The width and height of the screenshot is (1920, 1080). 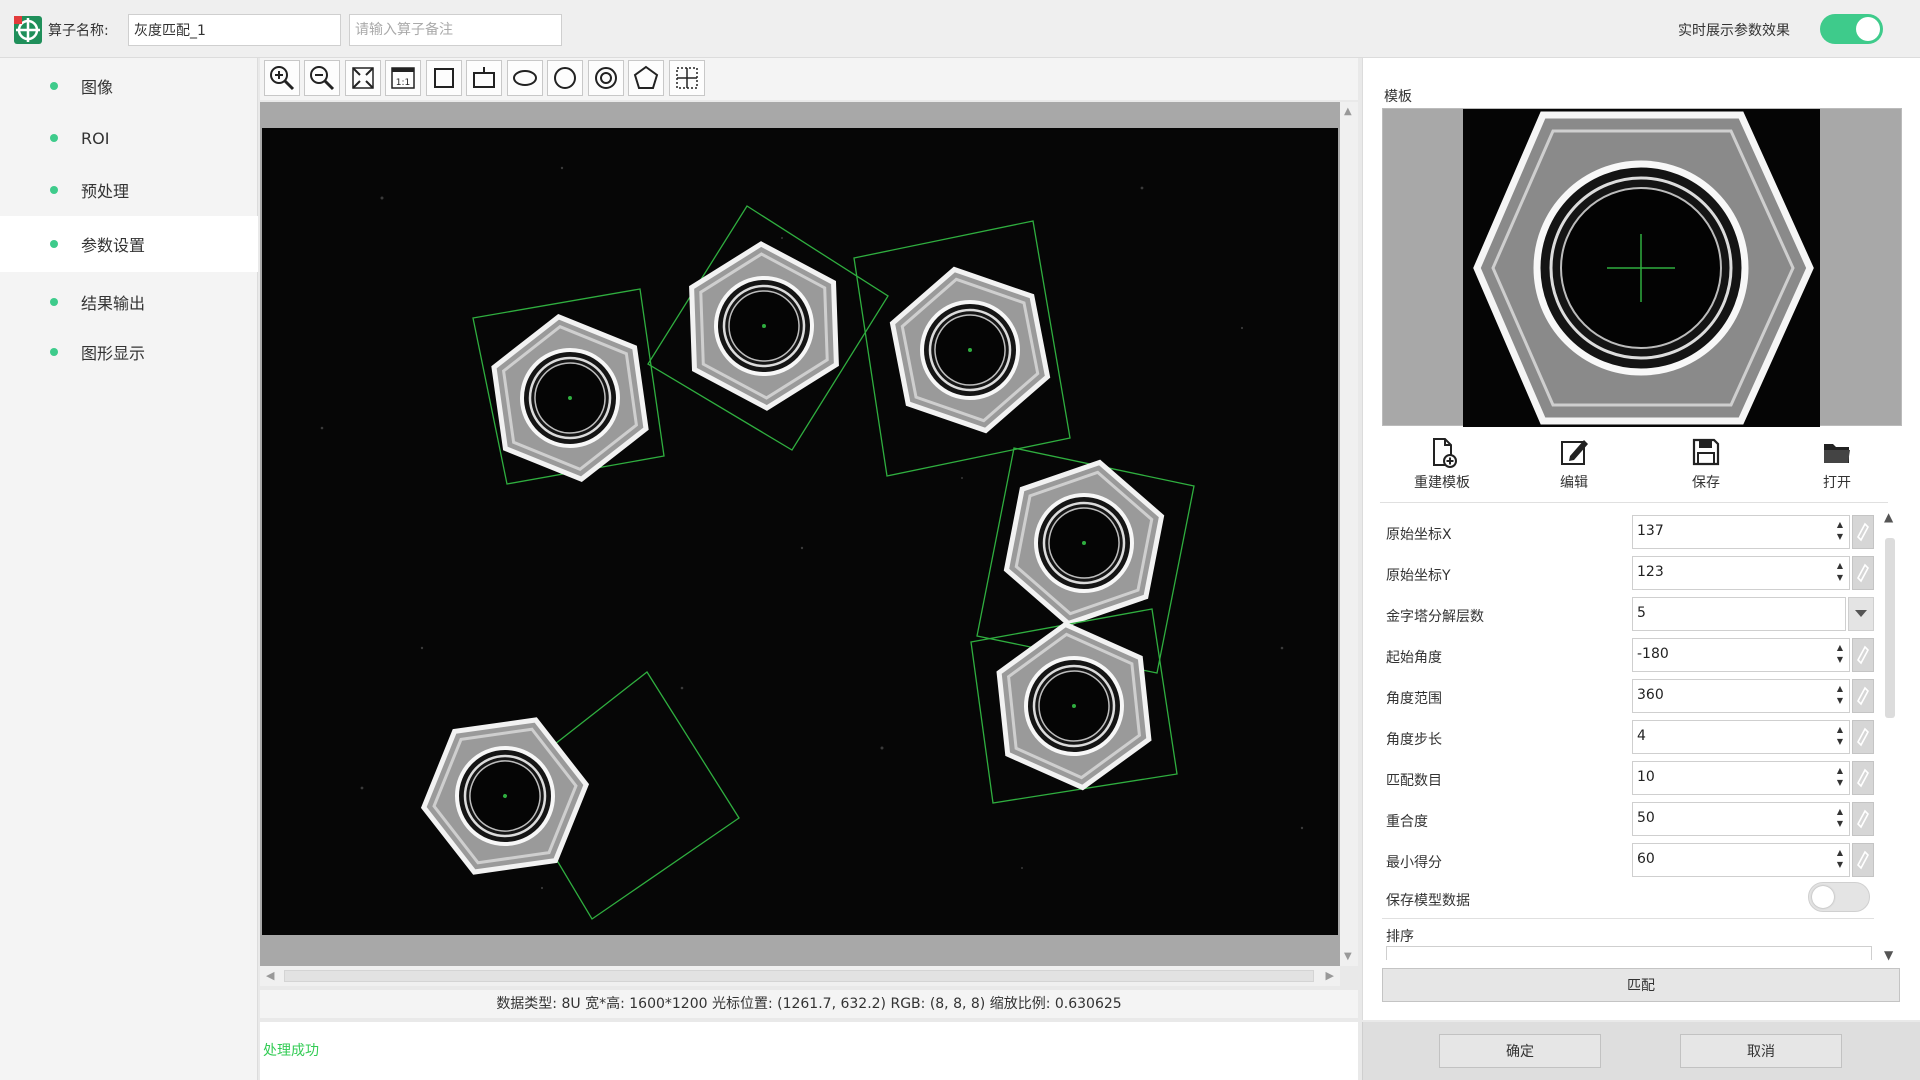 I want to click on origin-y-input: 123 ▲ ▼, so click(x=1741, y=573).